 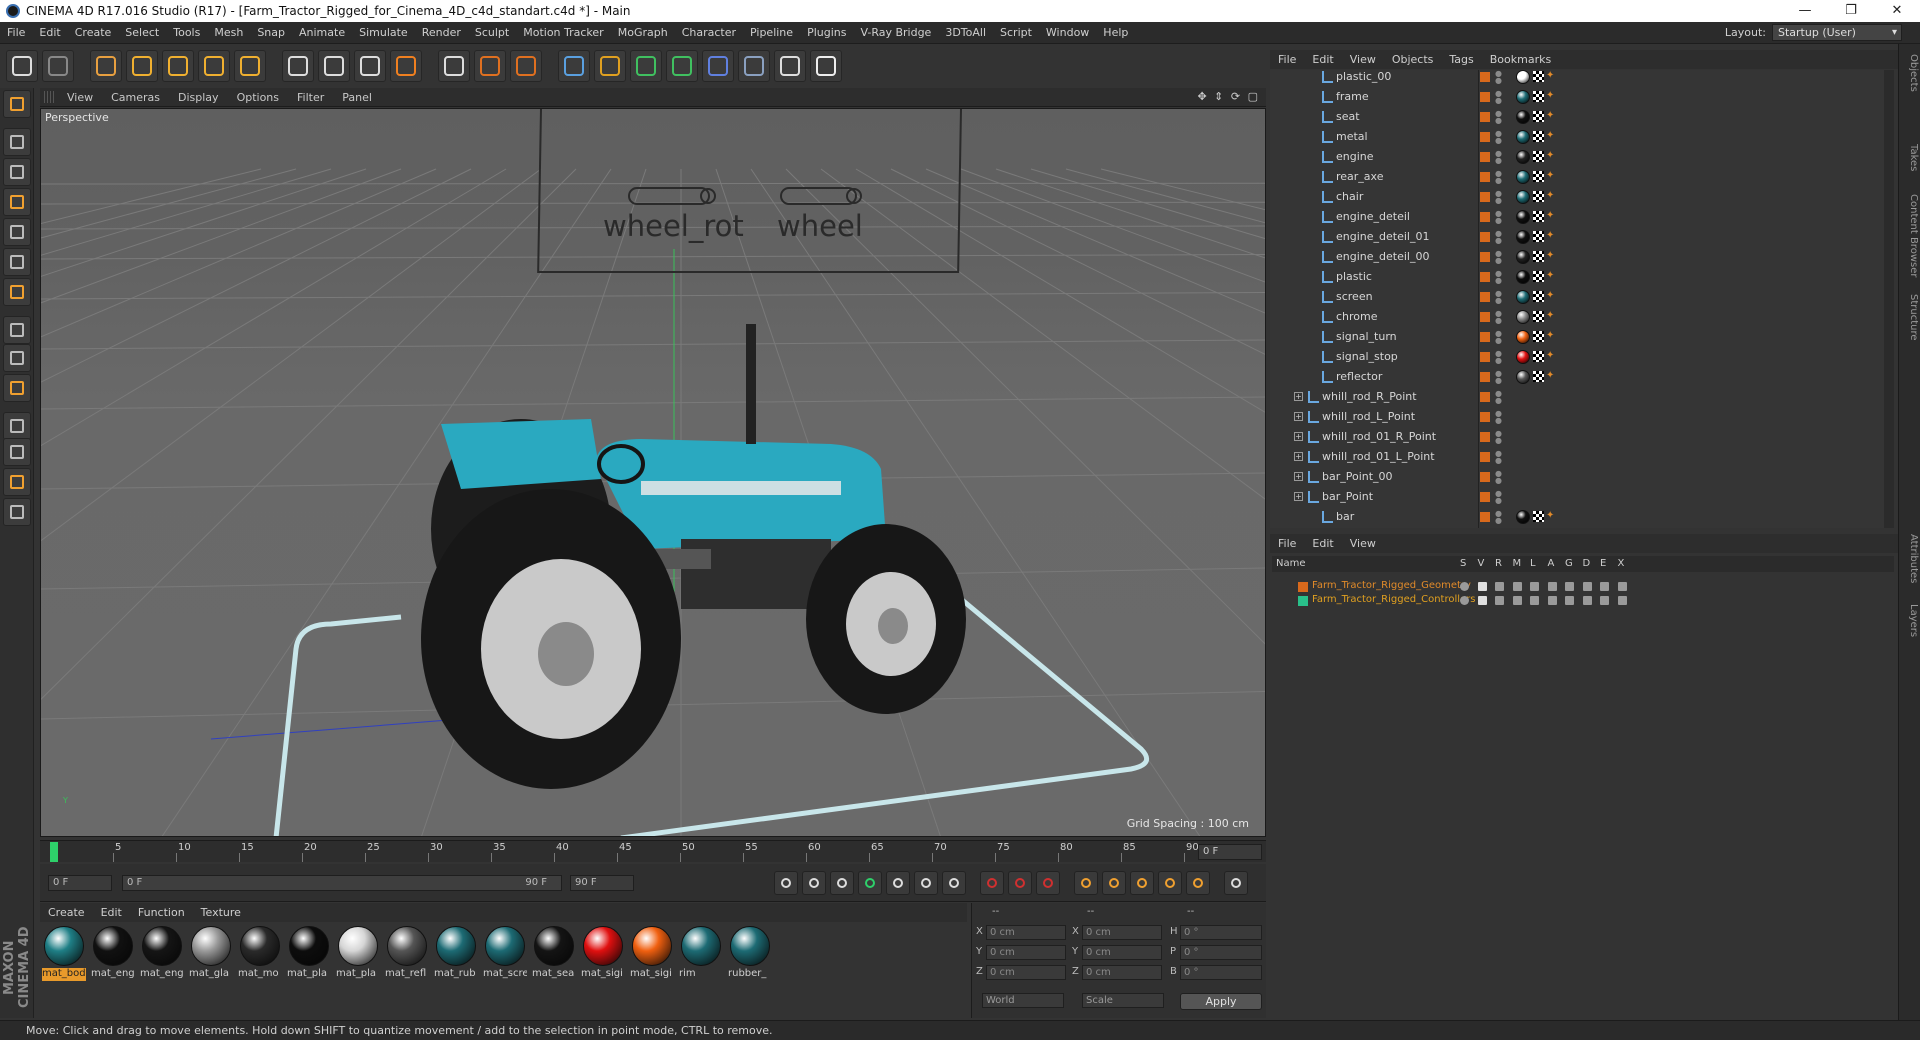 I want to click on layer-column-m: M, so click(x=1517, y=563).